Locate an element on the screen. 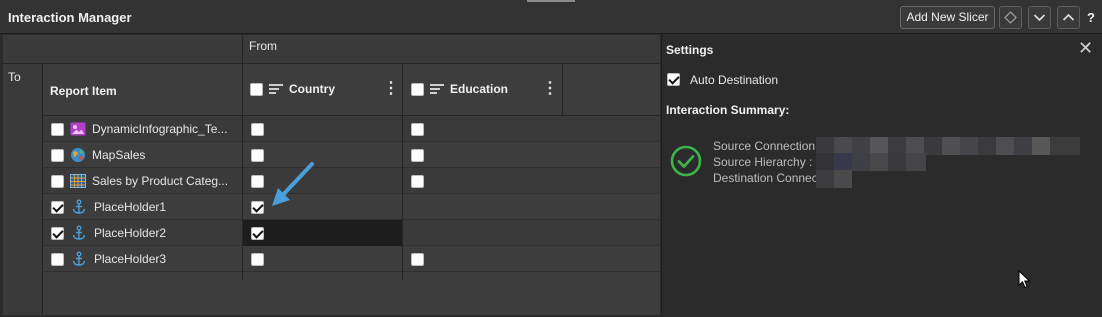  chevron-down-icon is located at coordinates (1039, 18).